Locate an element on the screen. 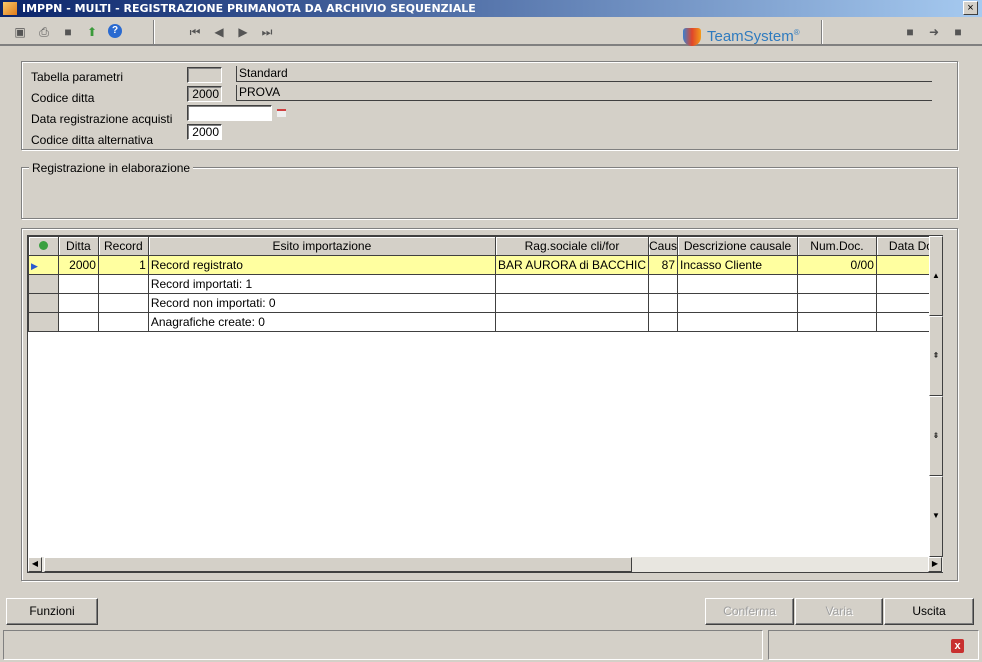  cell-ditta: 2000 is located at coordinates (78, 265).